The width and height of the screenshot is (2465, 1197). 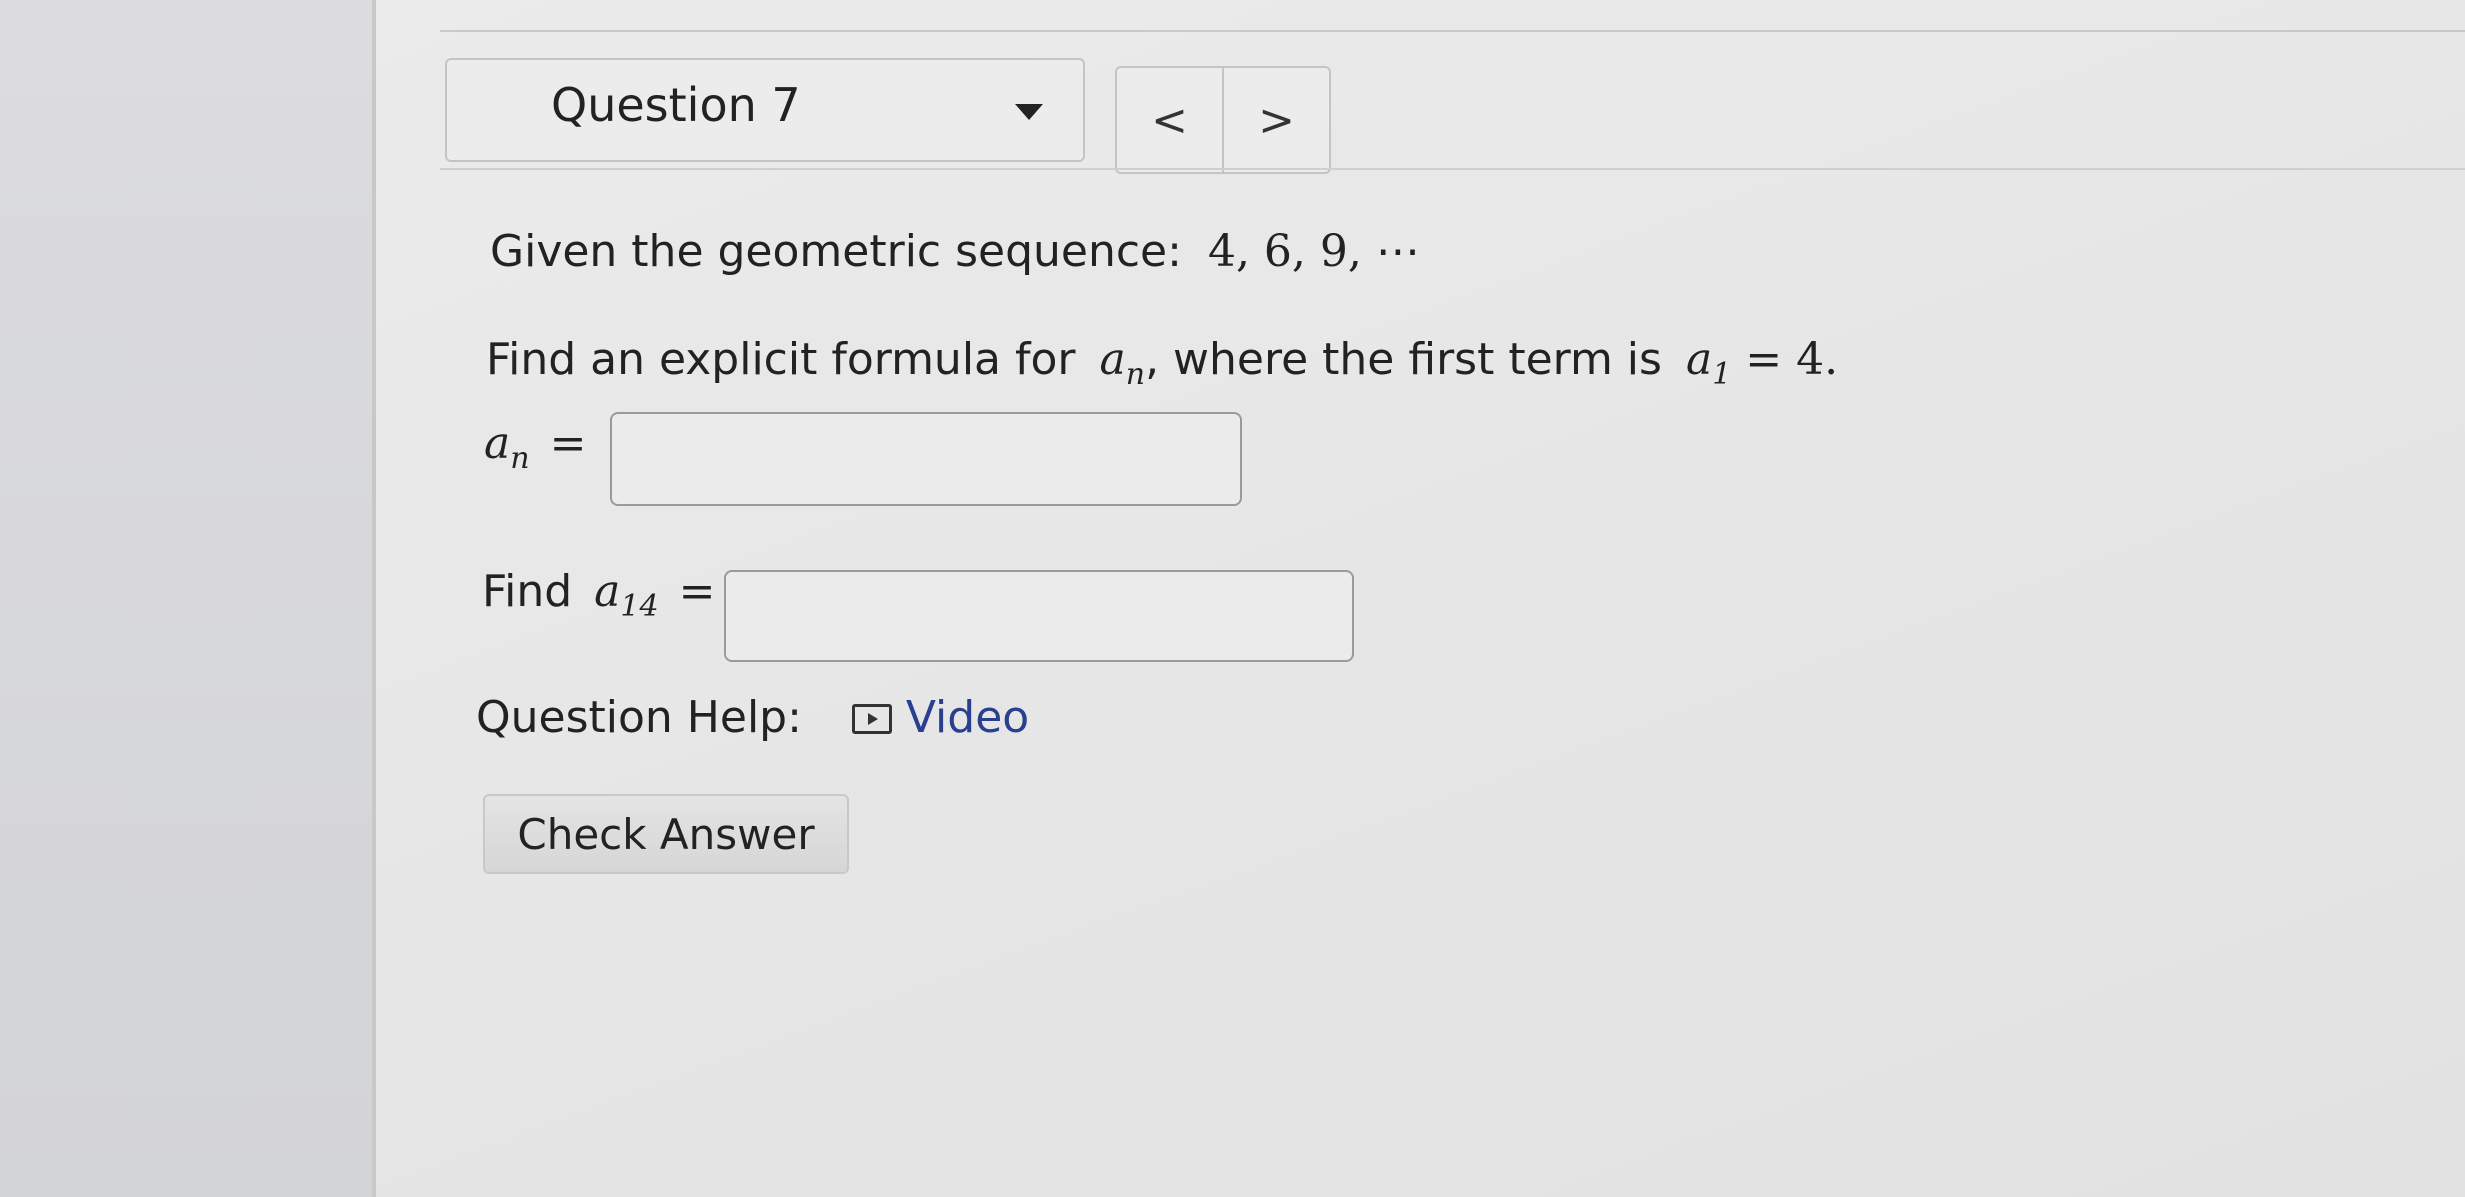 I want to click on question-help-label: Question Help:, so click(x=639, y=717).